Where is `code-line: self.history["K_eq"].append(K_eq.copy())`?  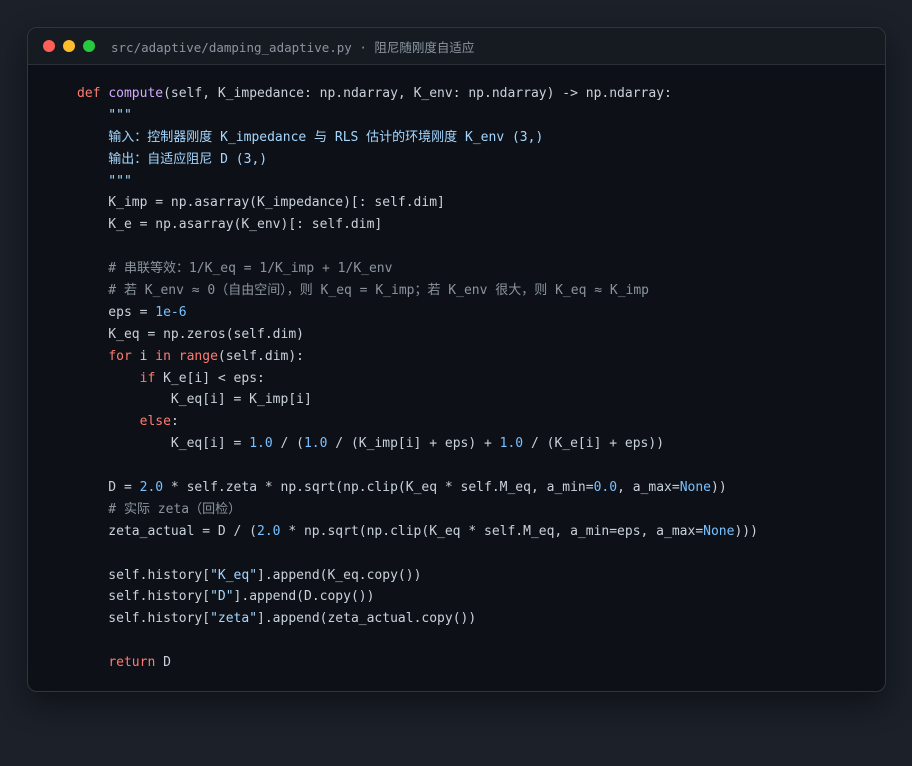 code-line: self.history["K_eq"].append(K_eq.copy()) is located at coordinates (417, 576).